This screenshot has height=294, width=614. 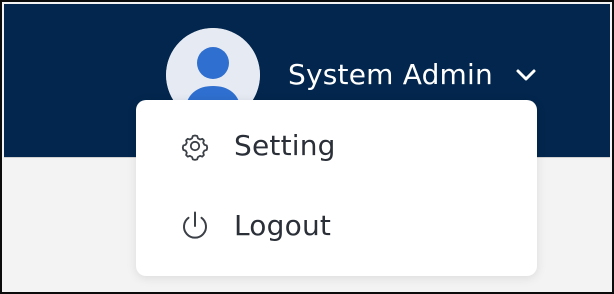 What do you see at coordinates (195, 226) in the screenshot?
I see `power-icon` at bounding box center [195, 226].